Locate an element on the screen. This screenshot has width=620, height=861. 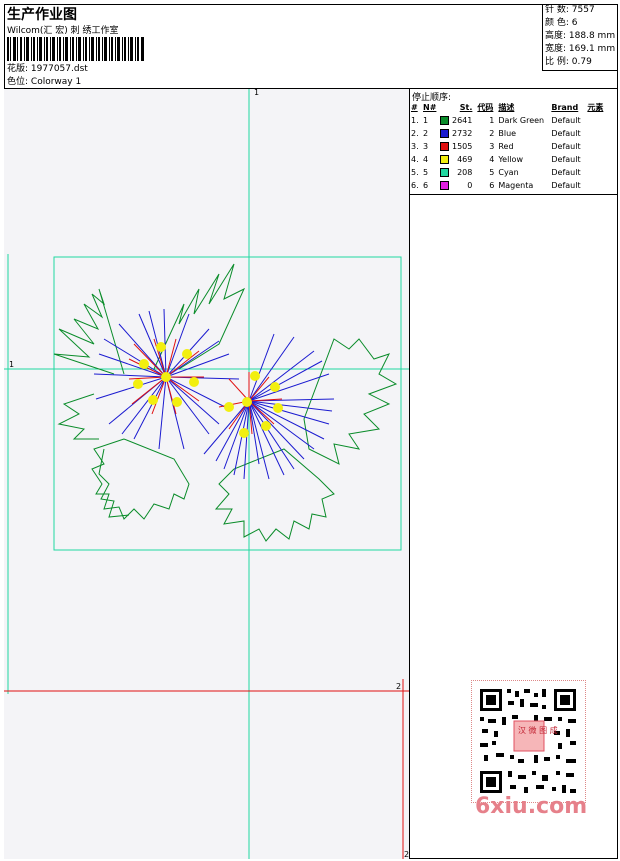
colorway-label: 色位: is located at coordinates (18, 82).